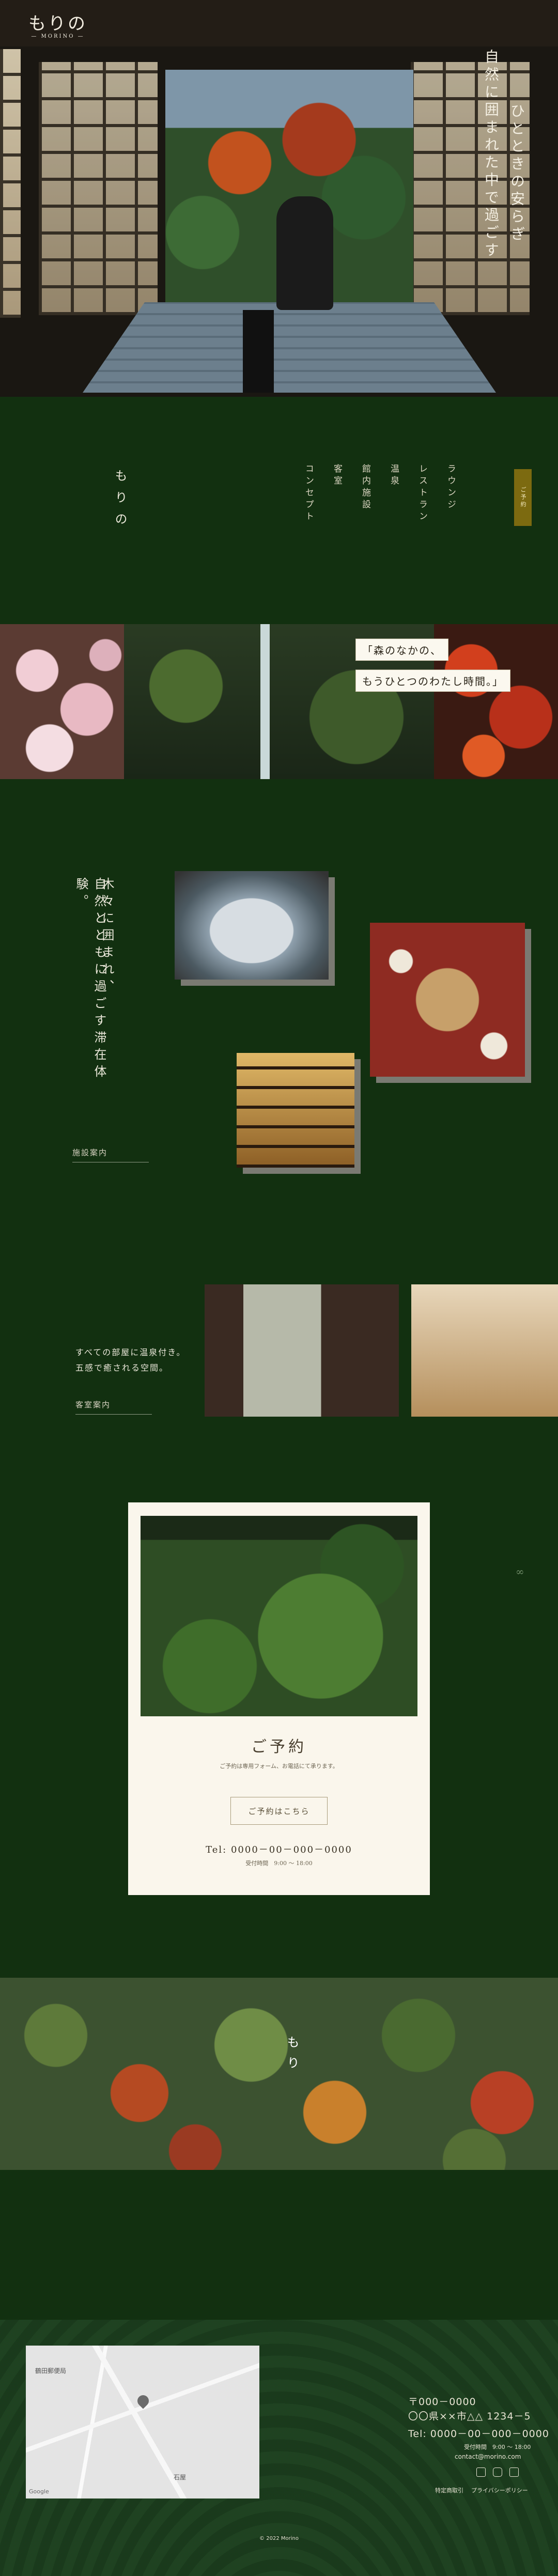 This screenshot has width=558, height=2576. Describe the element at coordinates (517, 173) in the screenshot. I see `hero-tagline-line-2: ひとときの安らぎ` at that location.